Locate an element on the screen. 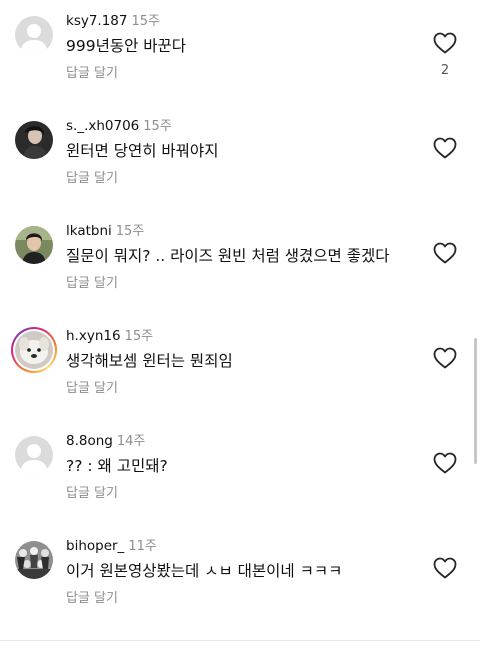 Image resolution: width=480 pixels, height=648 pixels. like-count: 2 is located at coordinates (445, 70).